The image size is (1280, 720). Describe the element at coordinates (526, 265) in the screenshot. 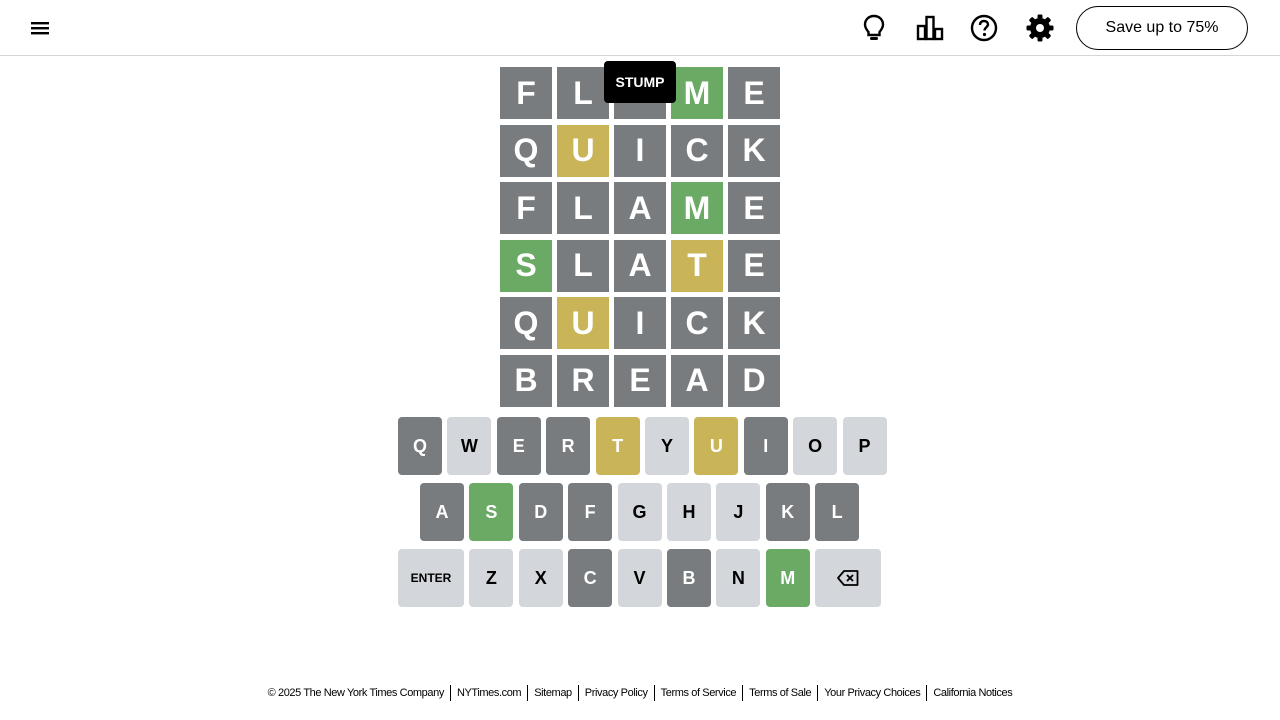

I see `board-tile: S` at that location.